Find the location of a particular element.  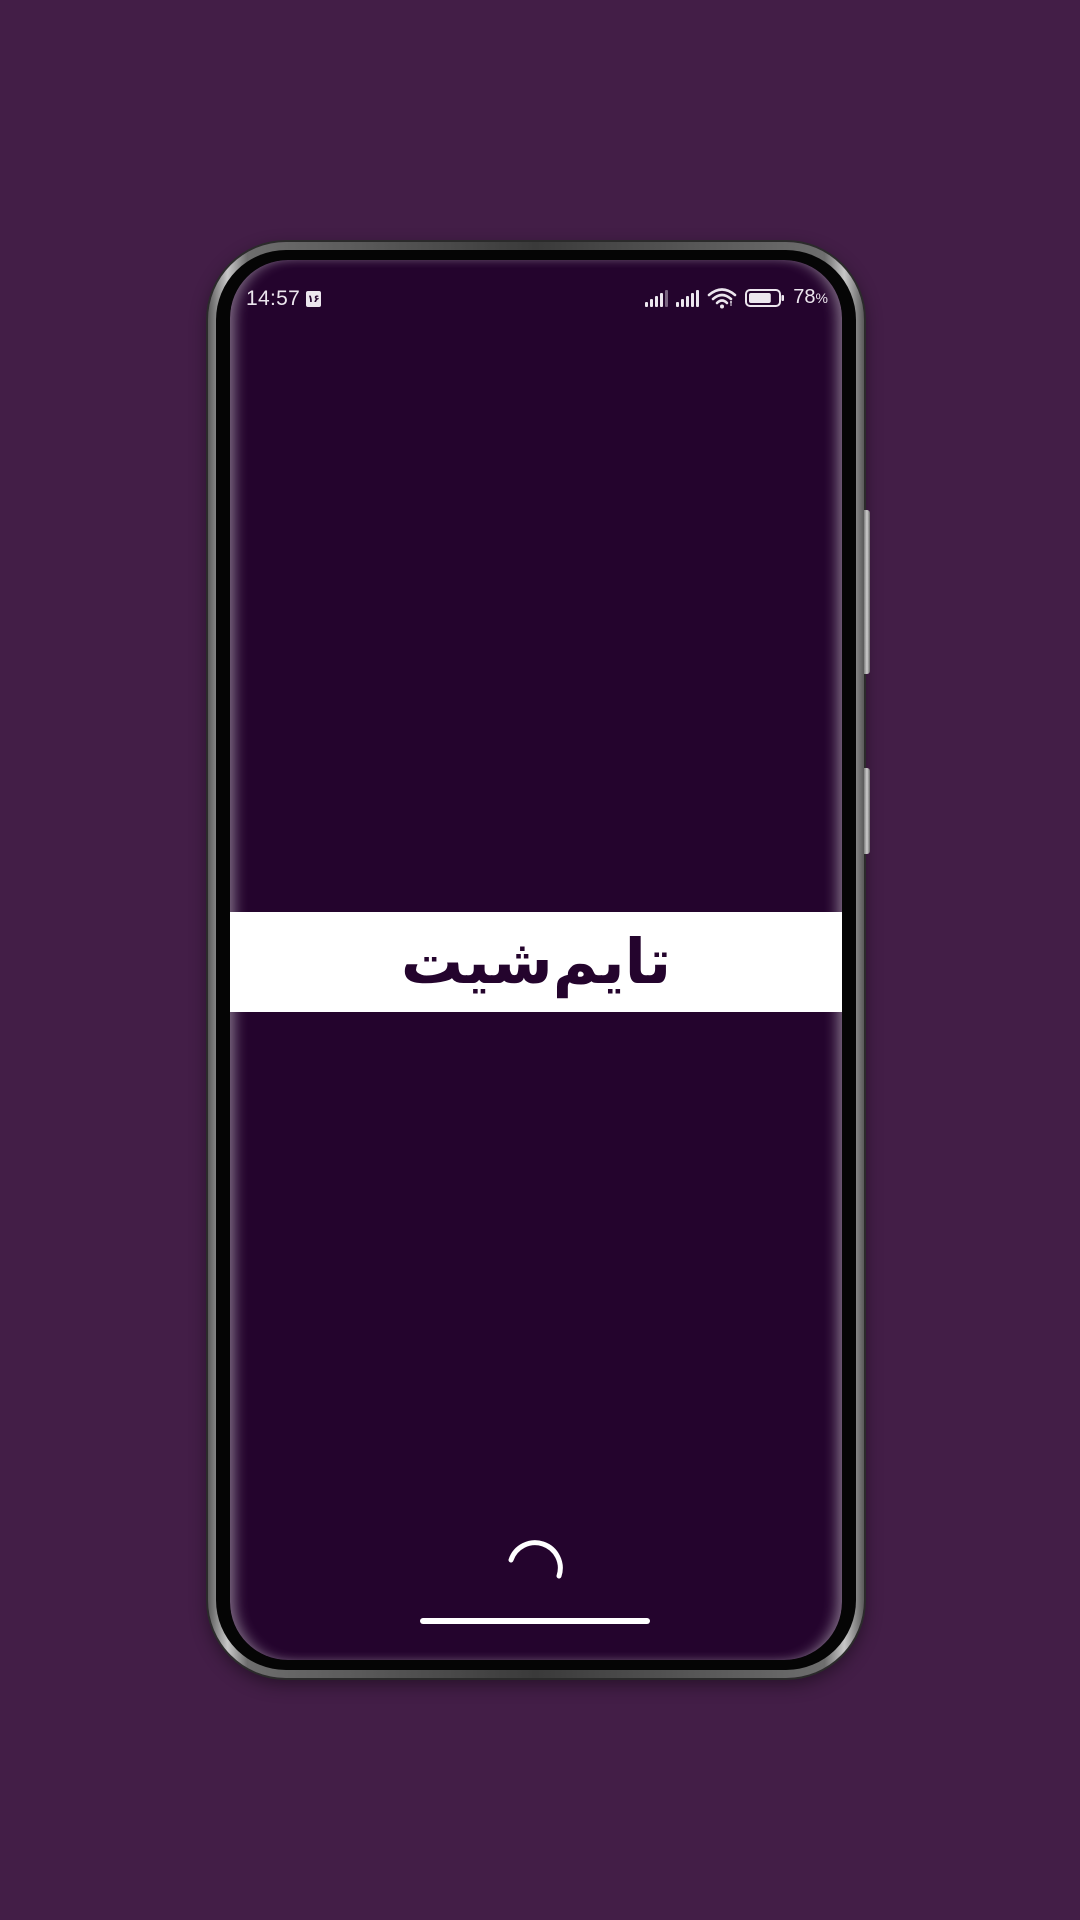

splash-banner: تایم‌شیت is located at coordinates (536, 962).